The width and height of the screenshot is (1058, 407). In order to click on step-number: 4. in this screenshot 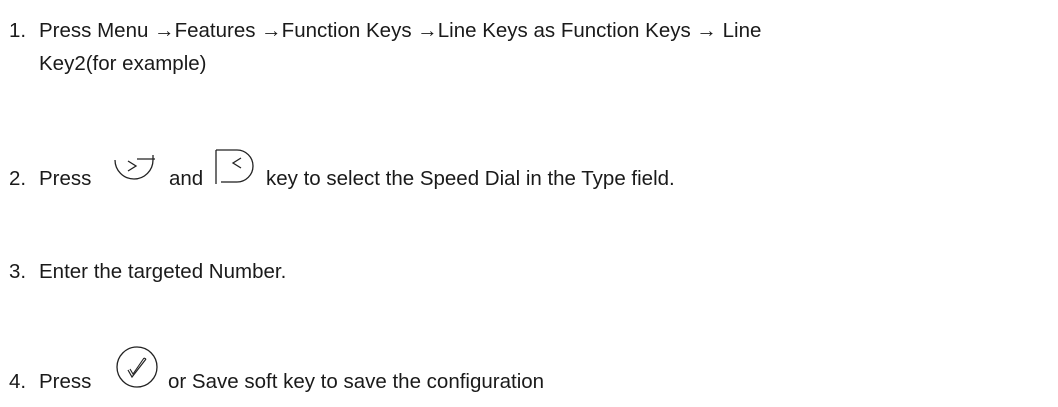, I will do `click(18, 381)`.